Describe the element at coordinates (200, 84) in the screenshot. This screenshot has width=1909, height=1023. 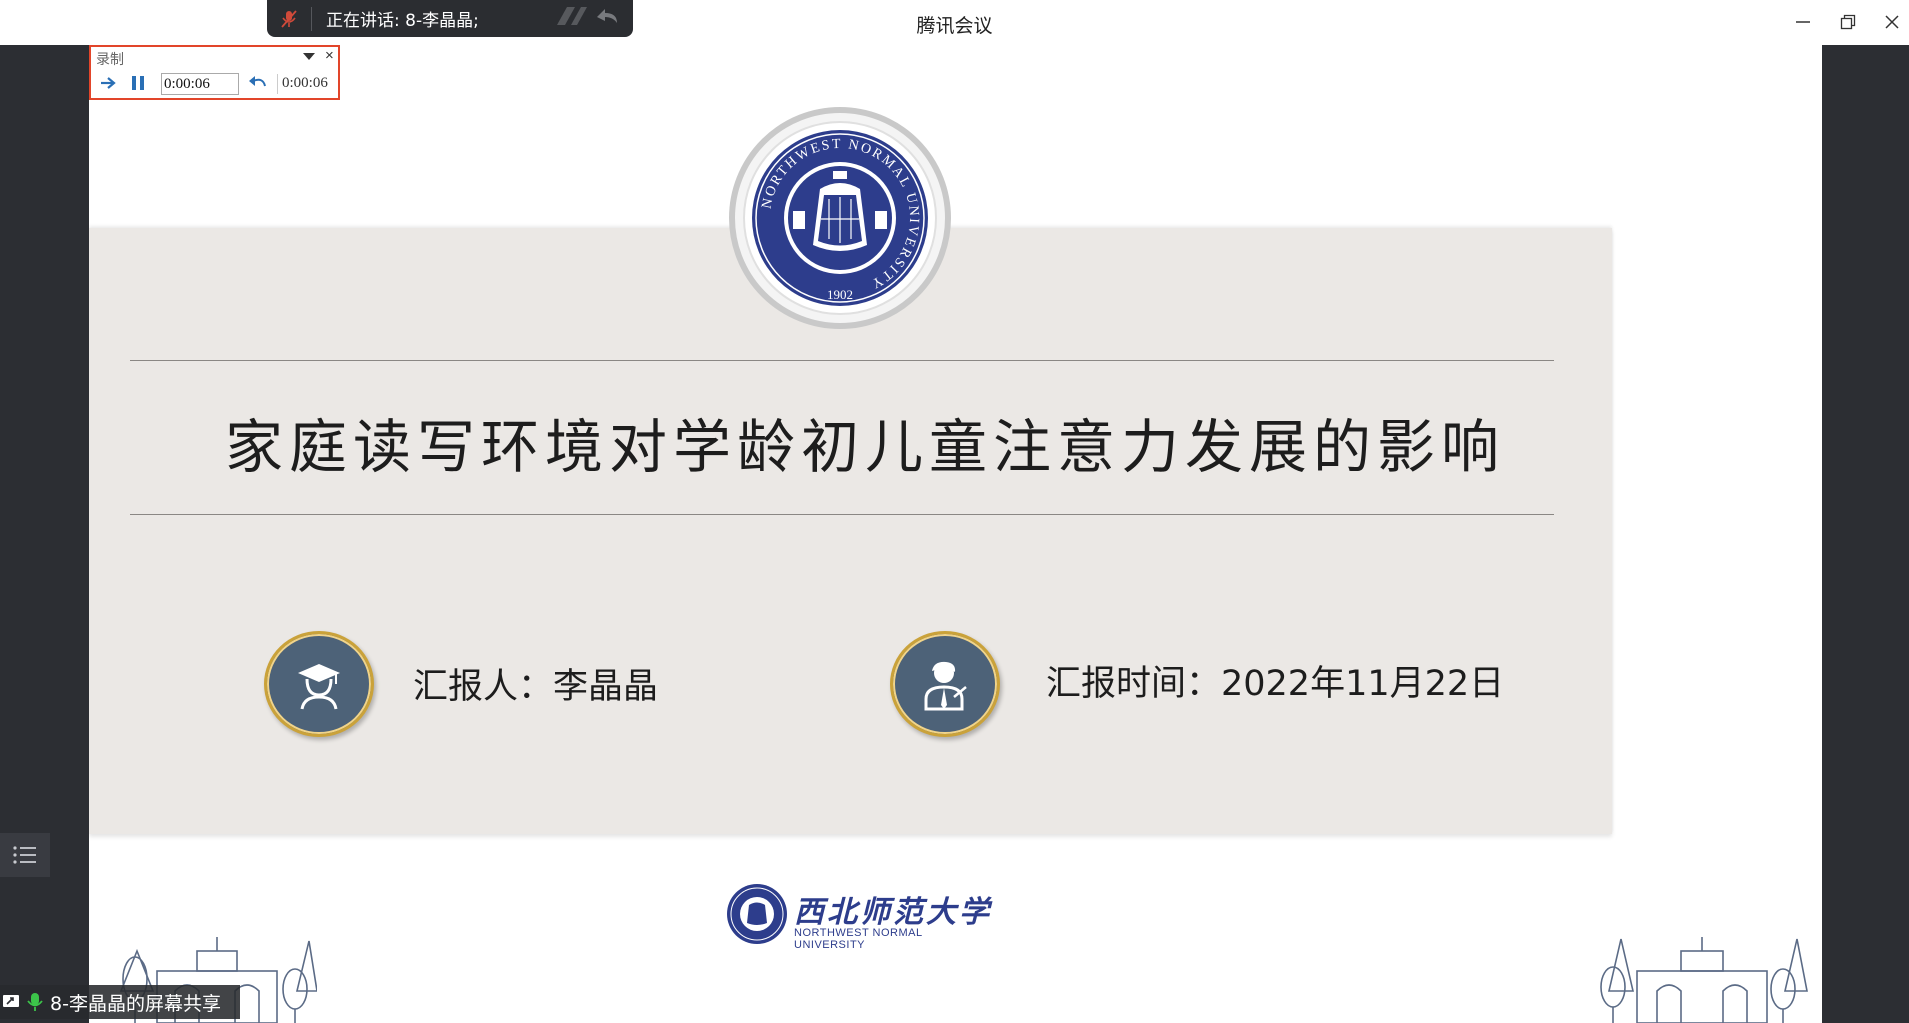
I see `recording-time-input` at that location.